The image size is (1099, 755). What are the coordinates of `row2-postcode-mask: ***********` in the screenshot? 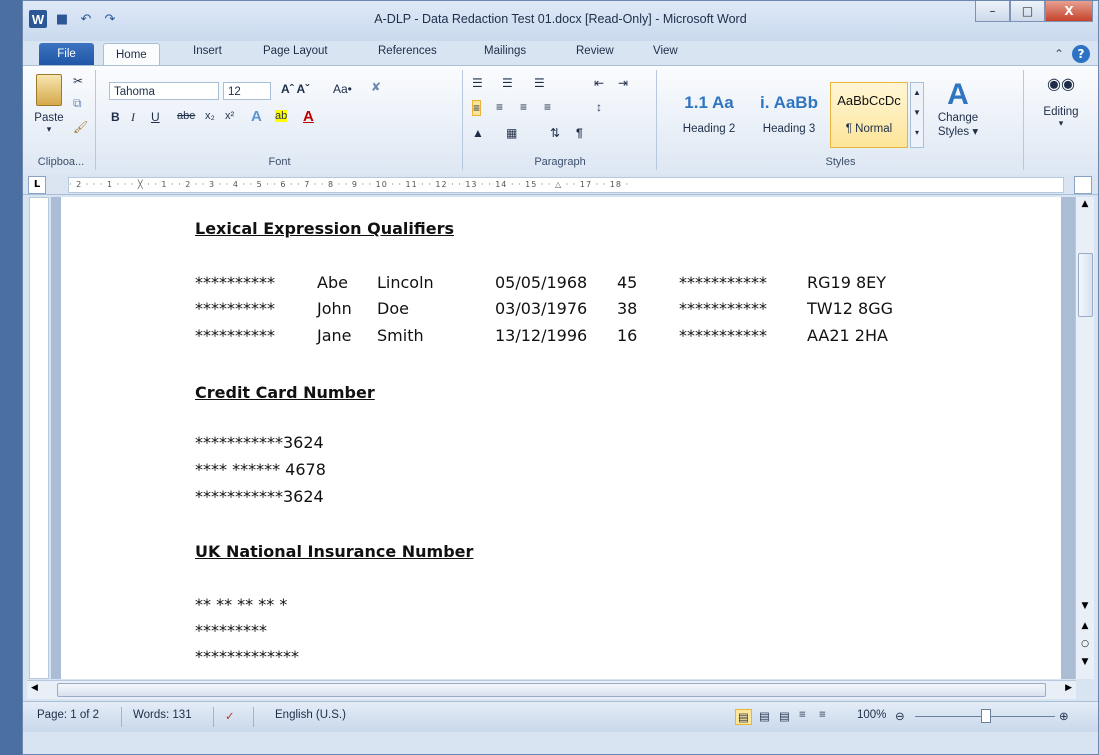 It's located at (723, 308).